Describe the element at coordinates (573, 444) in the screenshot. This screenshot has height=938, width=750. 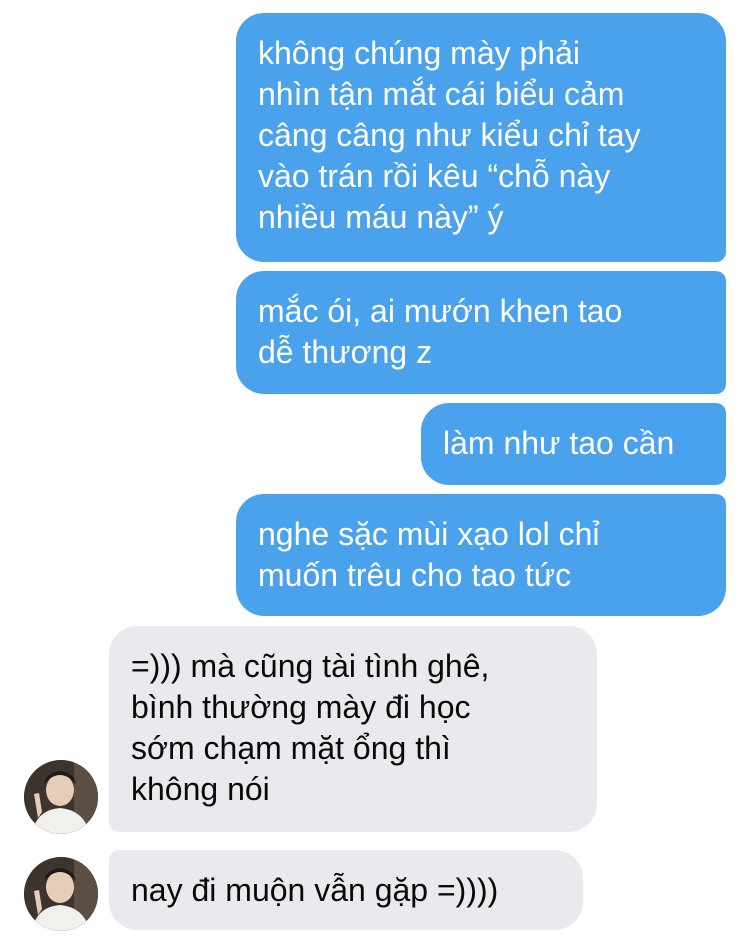
I see `outgoing-message: làm như tao cần` at that location.